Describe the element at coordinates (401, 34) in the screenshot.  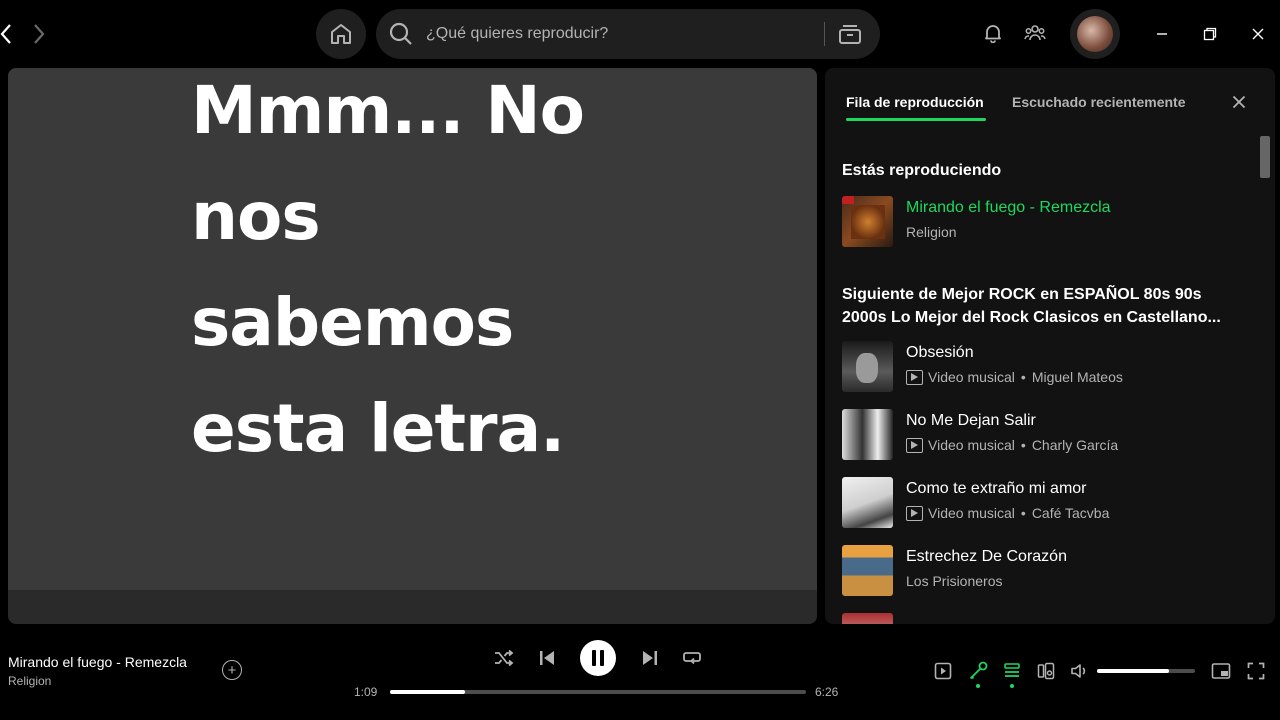
I see `search-icon` at that location.